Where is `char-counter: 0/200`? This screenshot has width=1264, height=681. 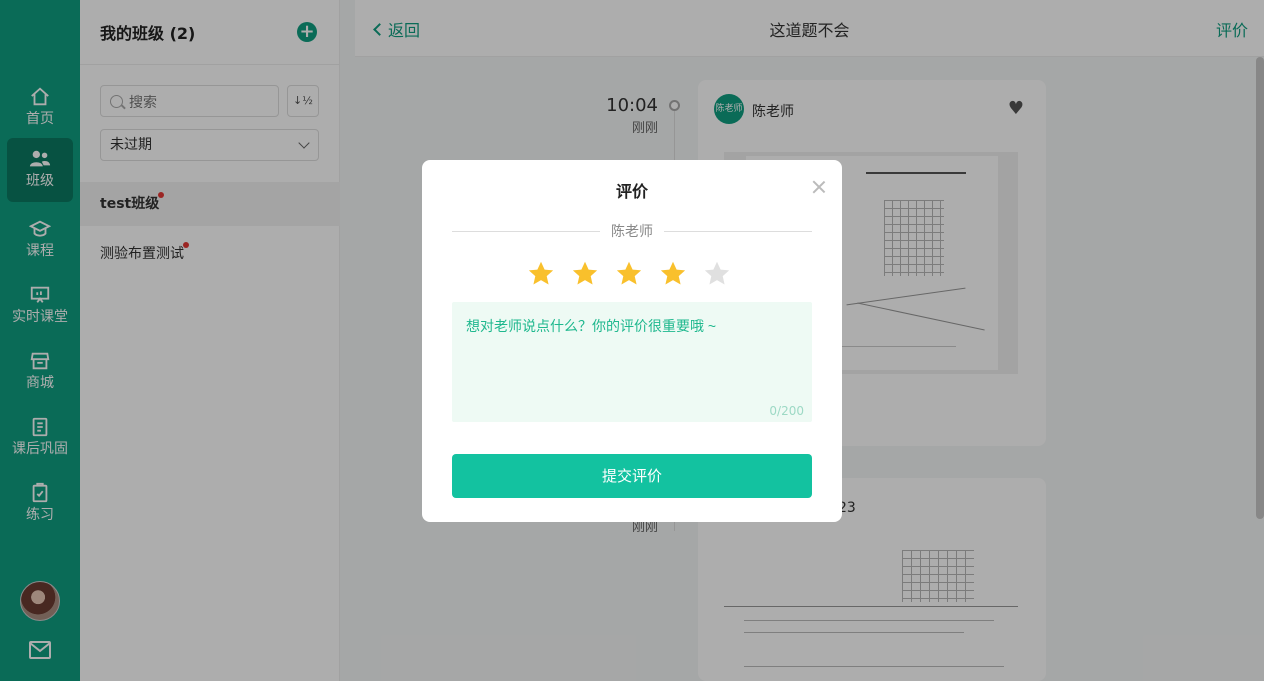
char-counter: 0/200 is located at coordinates (786, 411).